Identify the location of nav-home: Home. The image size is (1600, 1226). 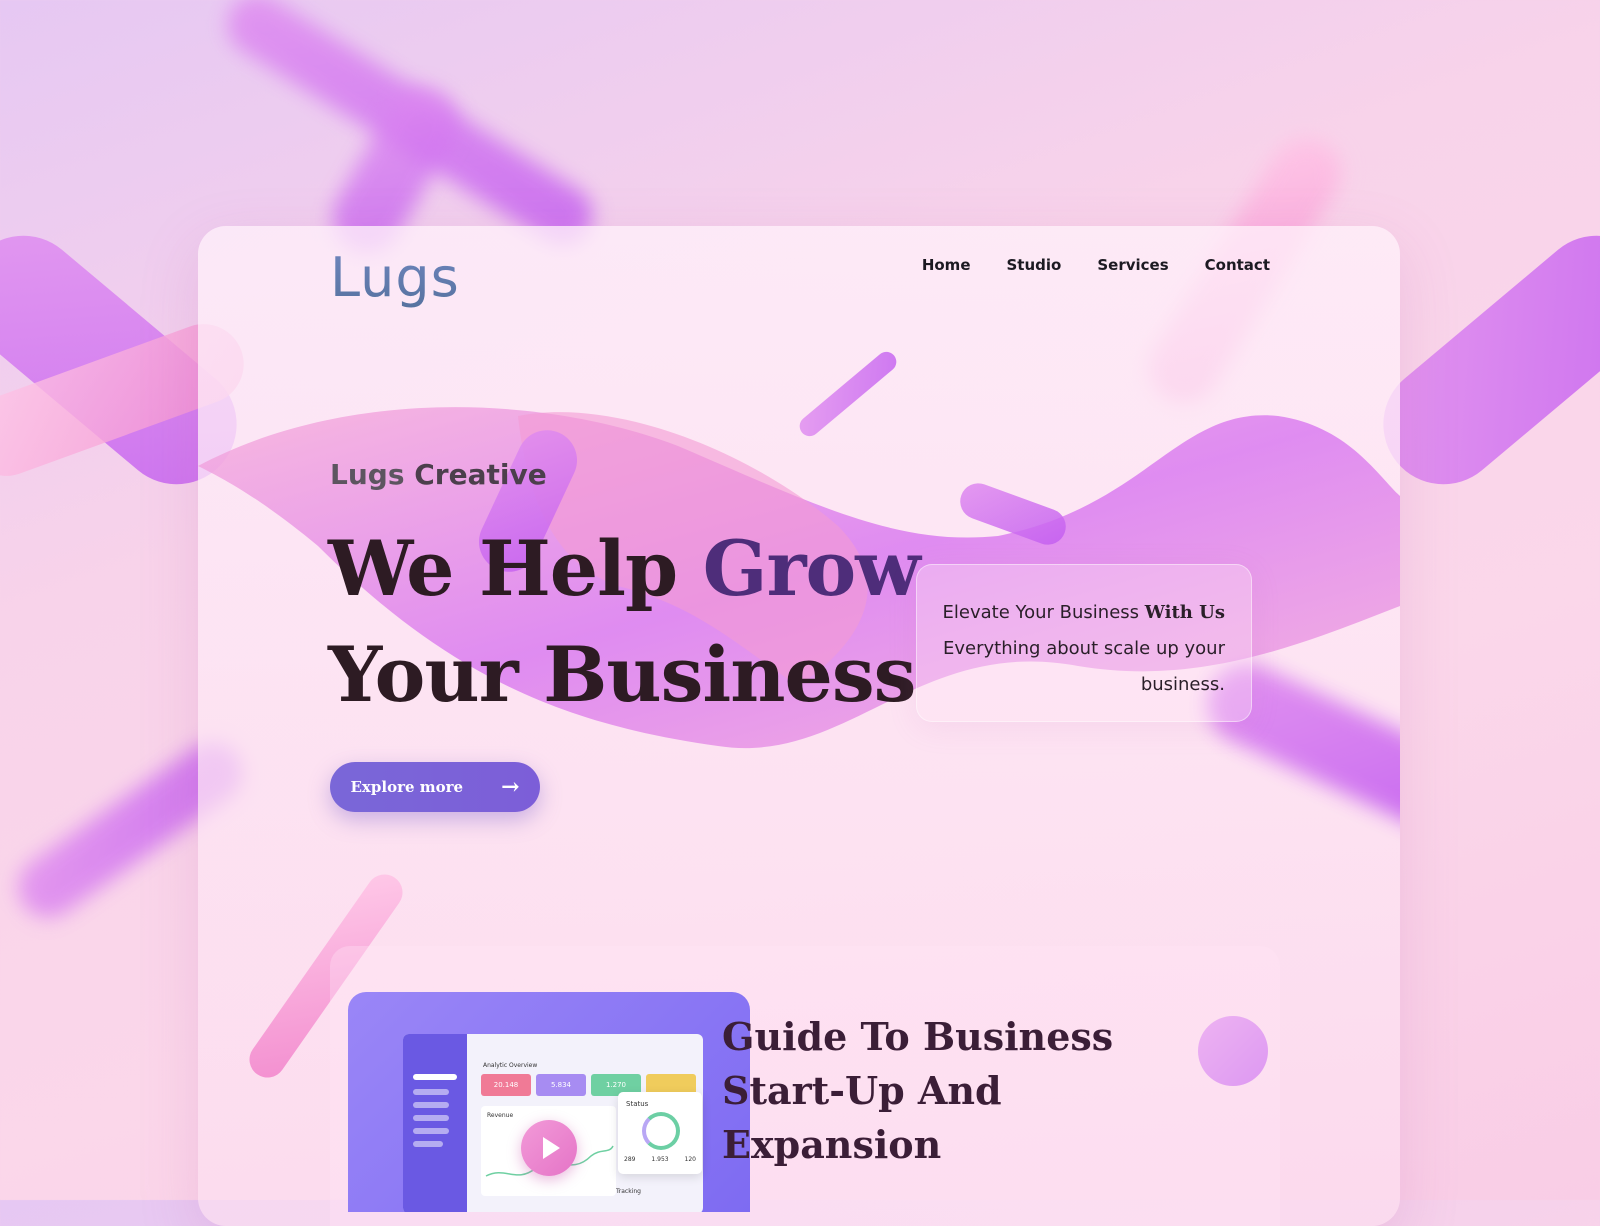
(946, 265).